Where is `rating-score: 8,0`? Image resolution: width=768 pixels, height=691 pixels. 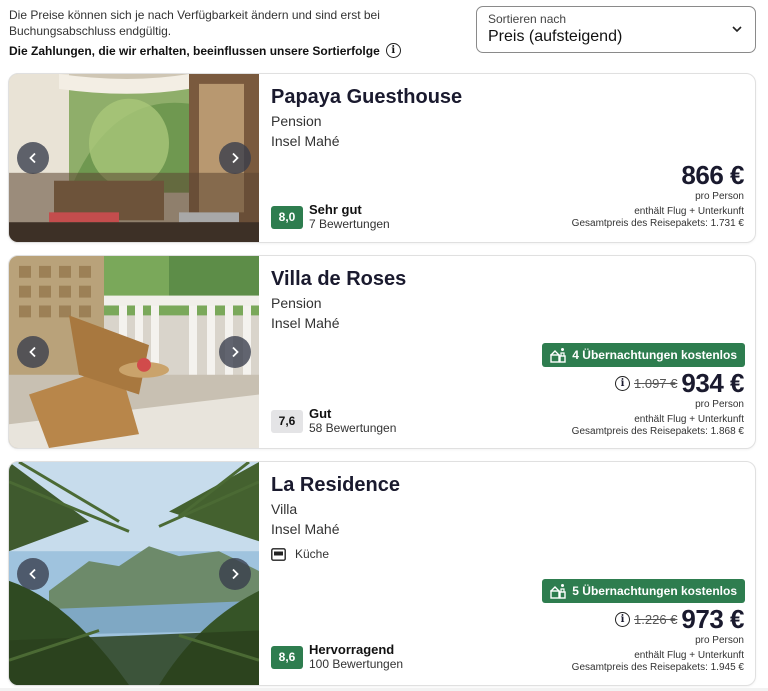 rating-score: 8,0 is located at coordinates (287, 217).